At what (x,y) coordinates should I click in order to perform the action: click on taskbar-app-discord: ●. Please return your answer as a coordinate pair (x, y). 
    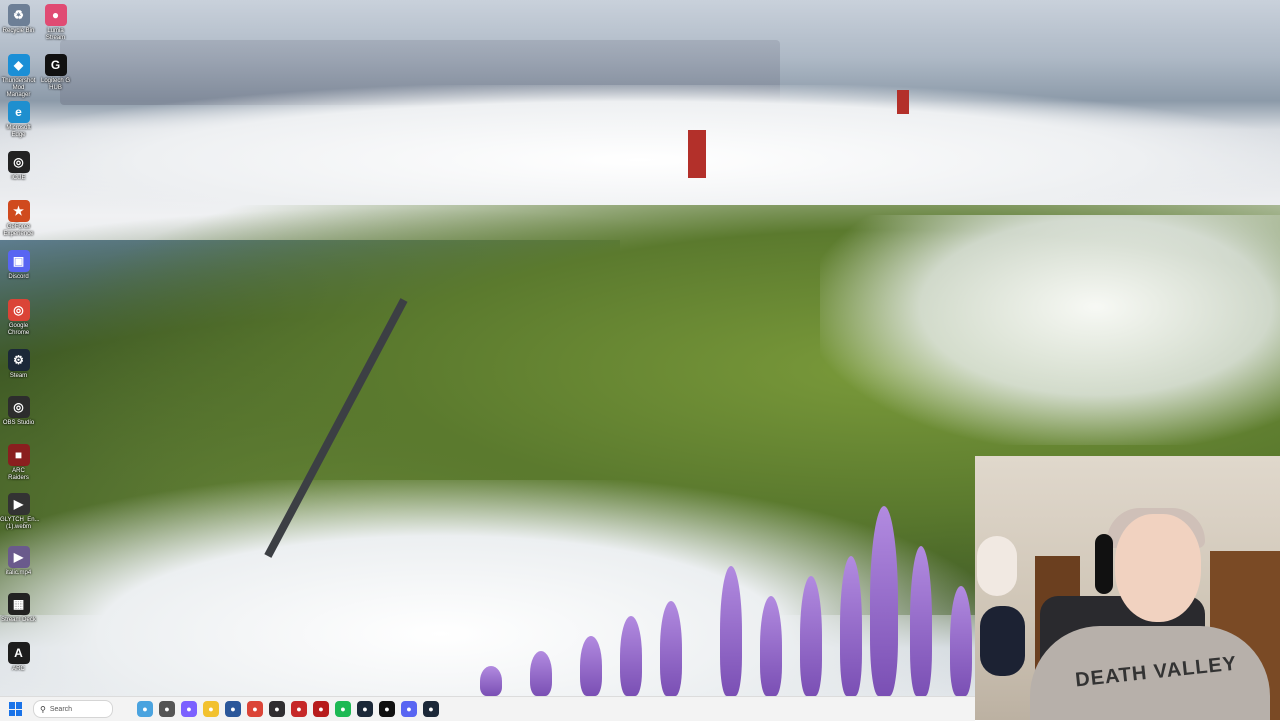
    Looking at the image, I should click on (409, 709).